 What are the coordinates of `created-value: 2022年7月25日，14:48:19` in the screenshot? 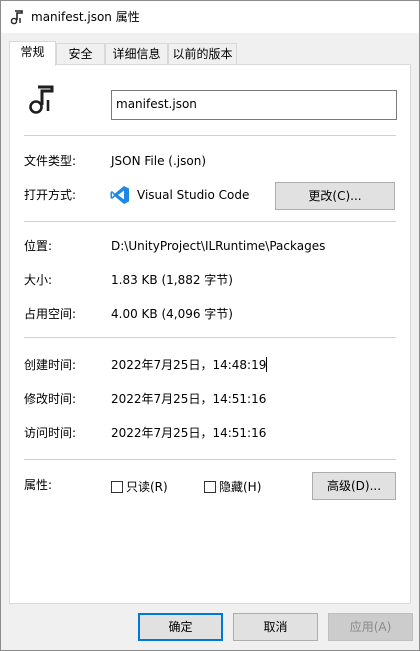 It's located at (189, 365).